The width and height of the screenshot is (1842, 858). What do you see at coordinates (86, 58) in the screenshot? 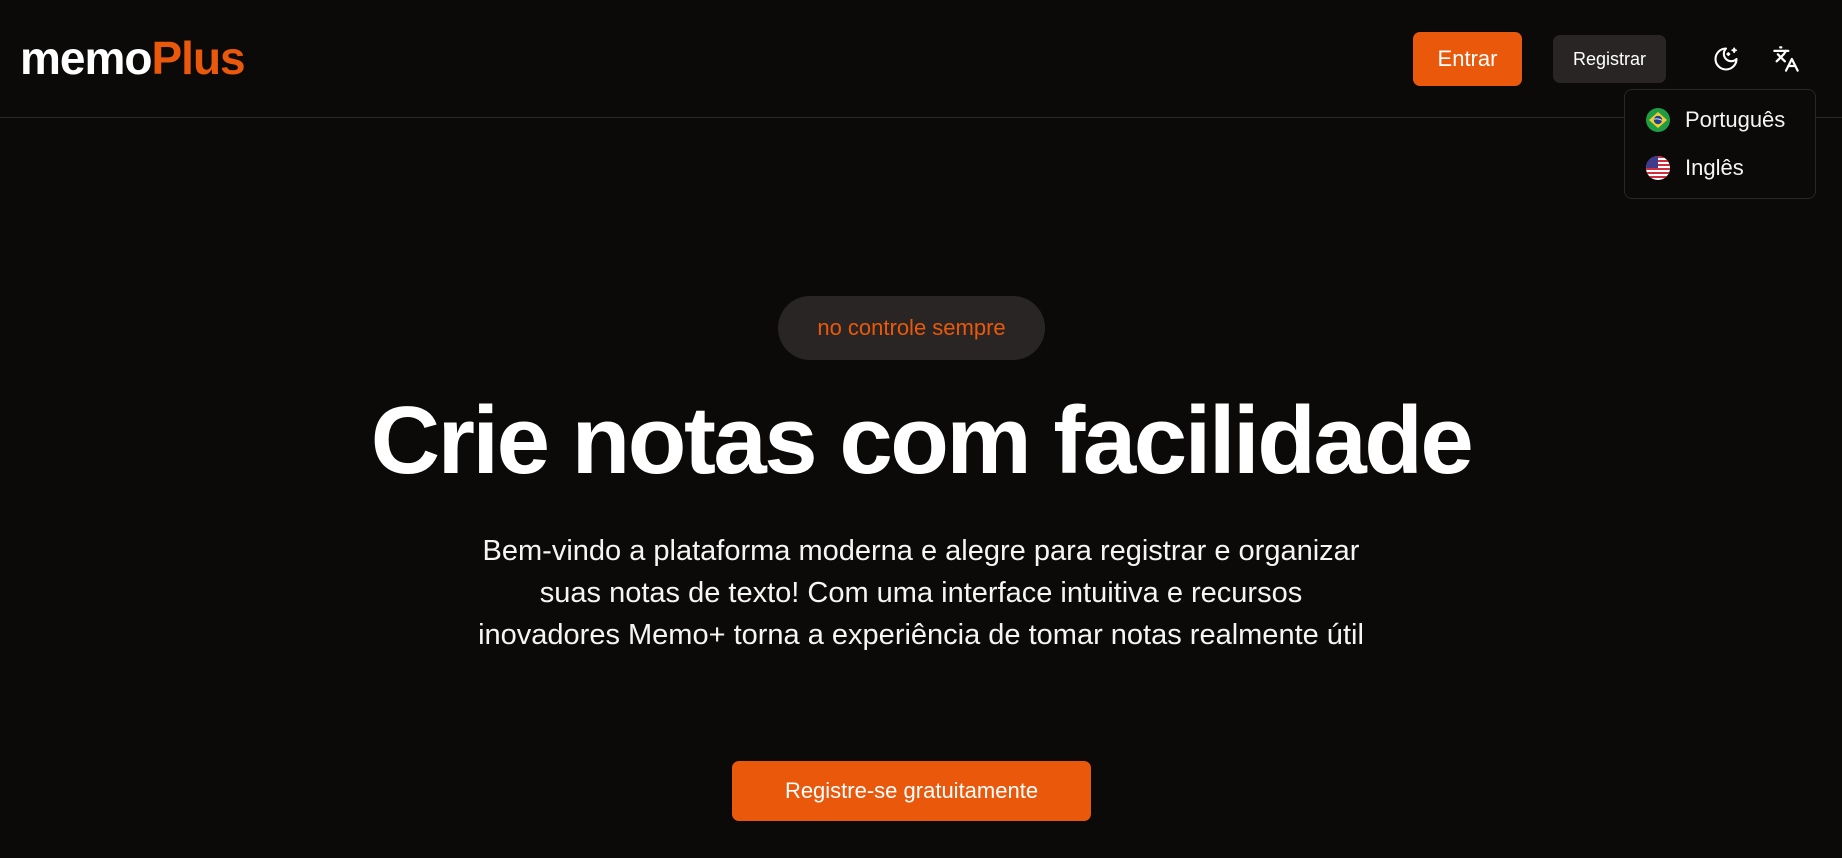
I see `logo-text-memo: memo` at bounding box center [86, 58].